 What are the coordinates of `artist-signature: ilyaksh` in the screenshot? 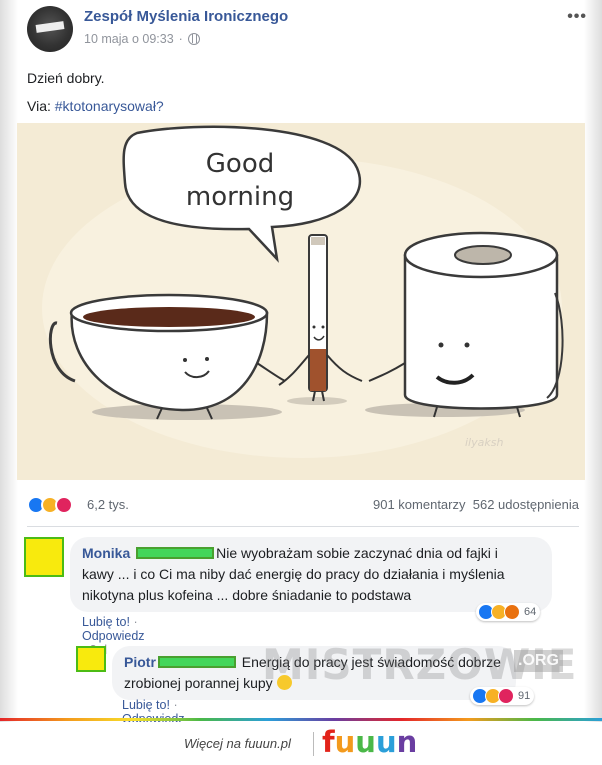 It's located at (484, 442).